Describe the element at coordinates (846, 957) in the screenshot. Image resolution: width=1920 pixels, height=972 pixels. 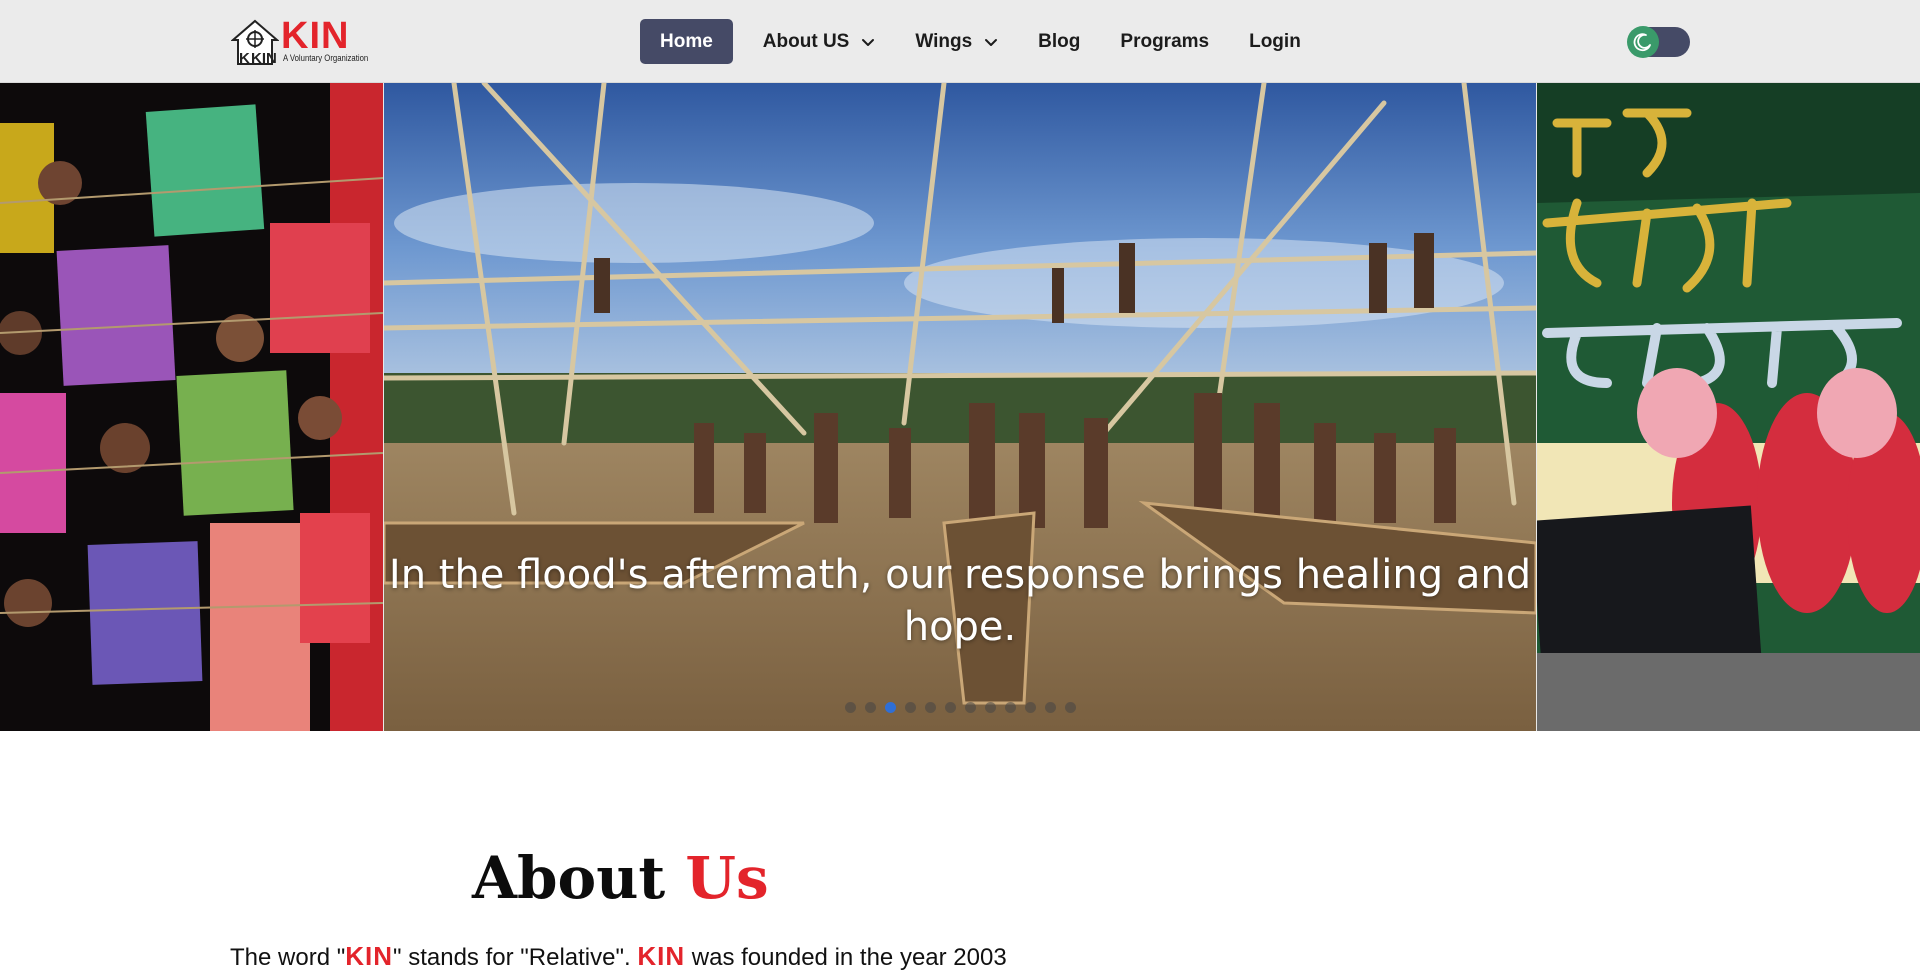
I see `about-text-suffix: was founded in the year 2003` at that location.